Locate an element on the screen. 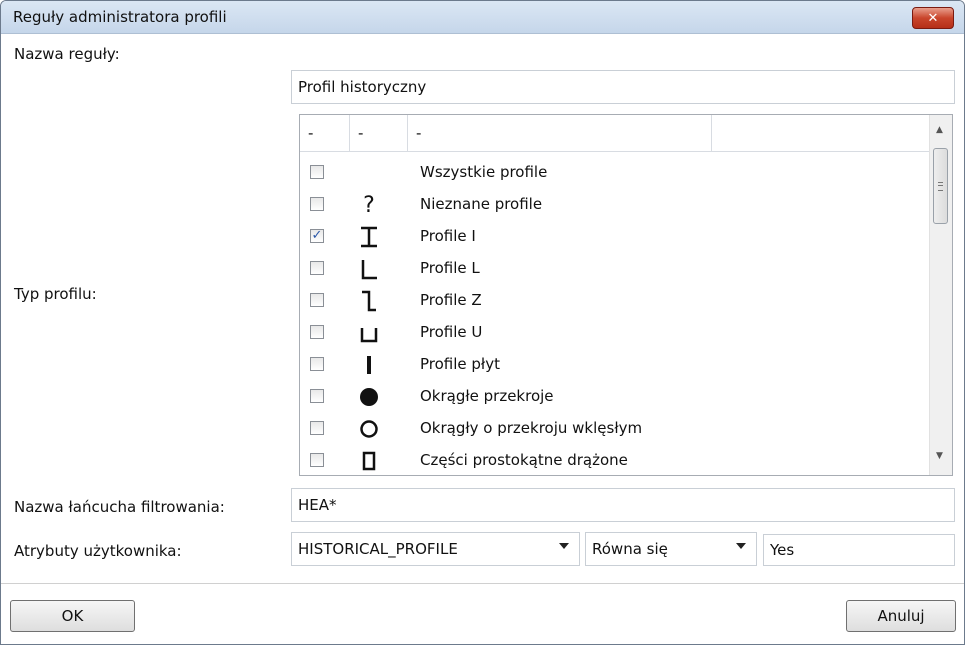  list-item-label: Profile Z is located at coordinates (451, 300).